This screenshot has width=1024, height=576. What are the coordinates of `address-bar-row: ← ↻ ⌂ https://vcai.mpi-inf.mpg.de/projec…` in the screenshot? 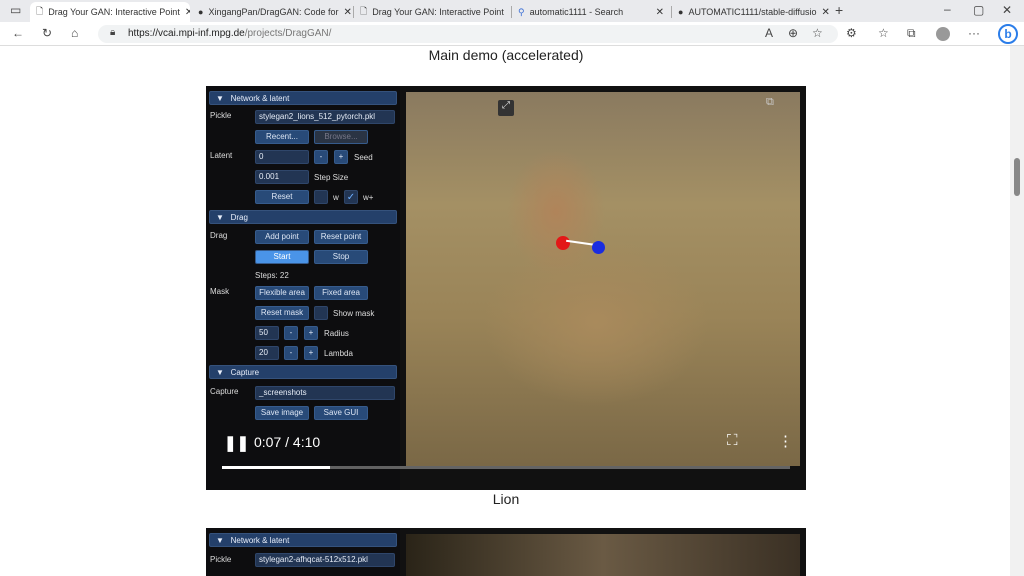 It's located at (512, 34).